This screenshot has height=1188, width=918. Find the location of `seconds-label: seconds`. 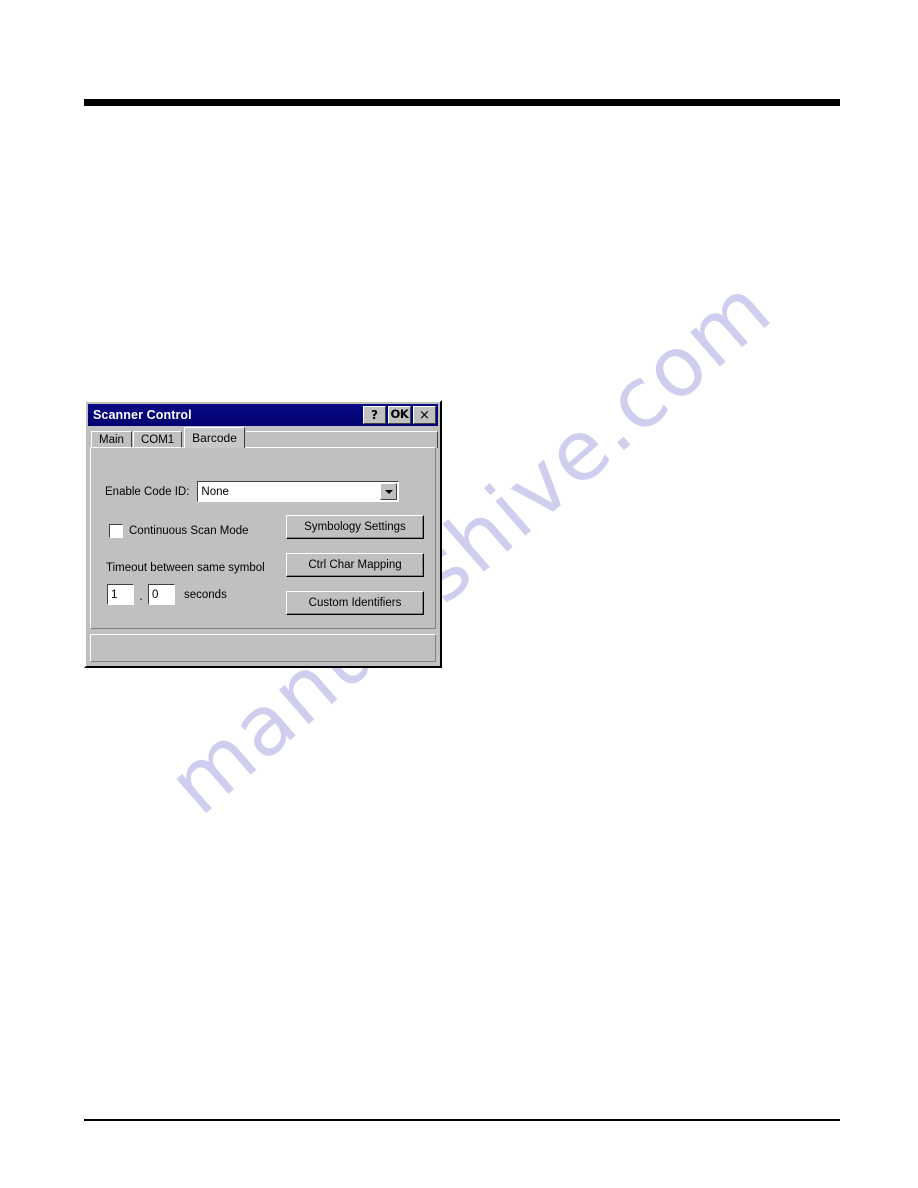

seconds-label: seconds is located at coordinates (205, 594).